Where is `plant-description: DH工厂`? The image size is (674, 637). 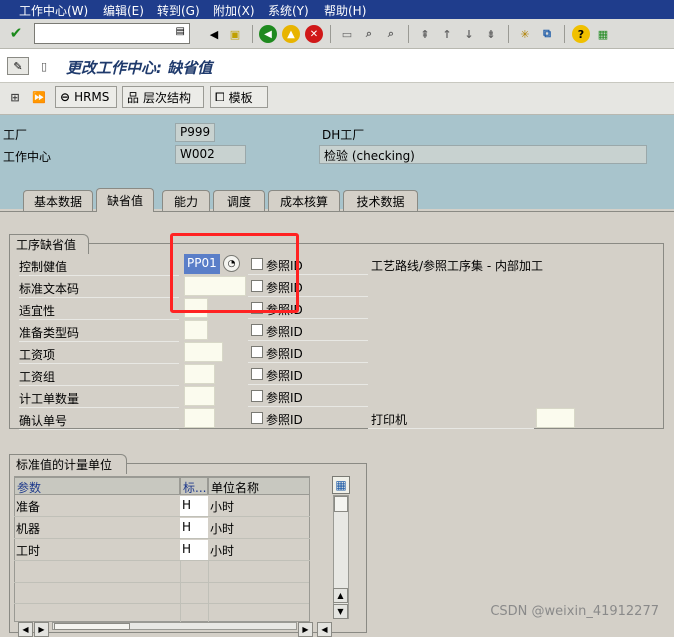 plant-description: DH工厂 is located at coordinates (343, 135).